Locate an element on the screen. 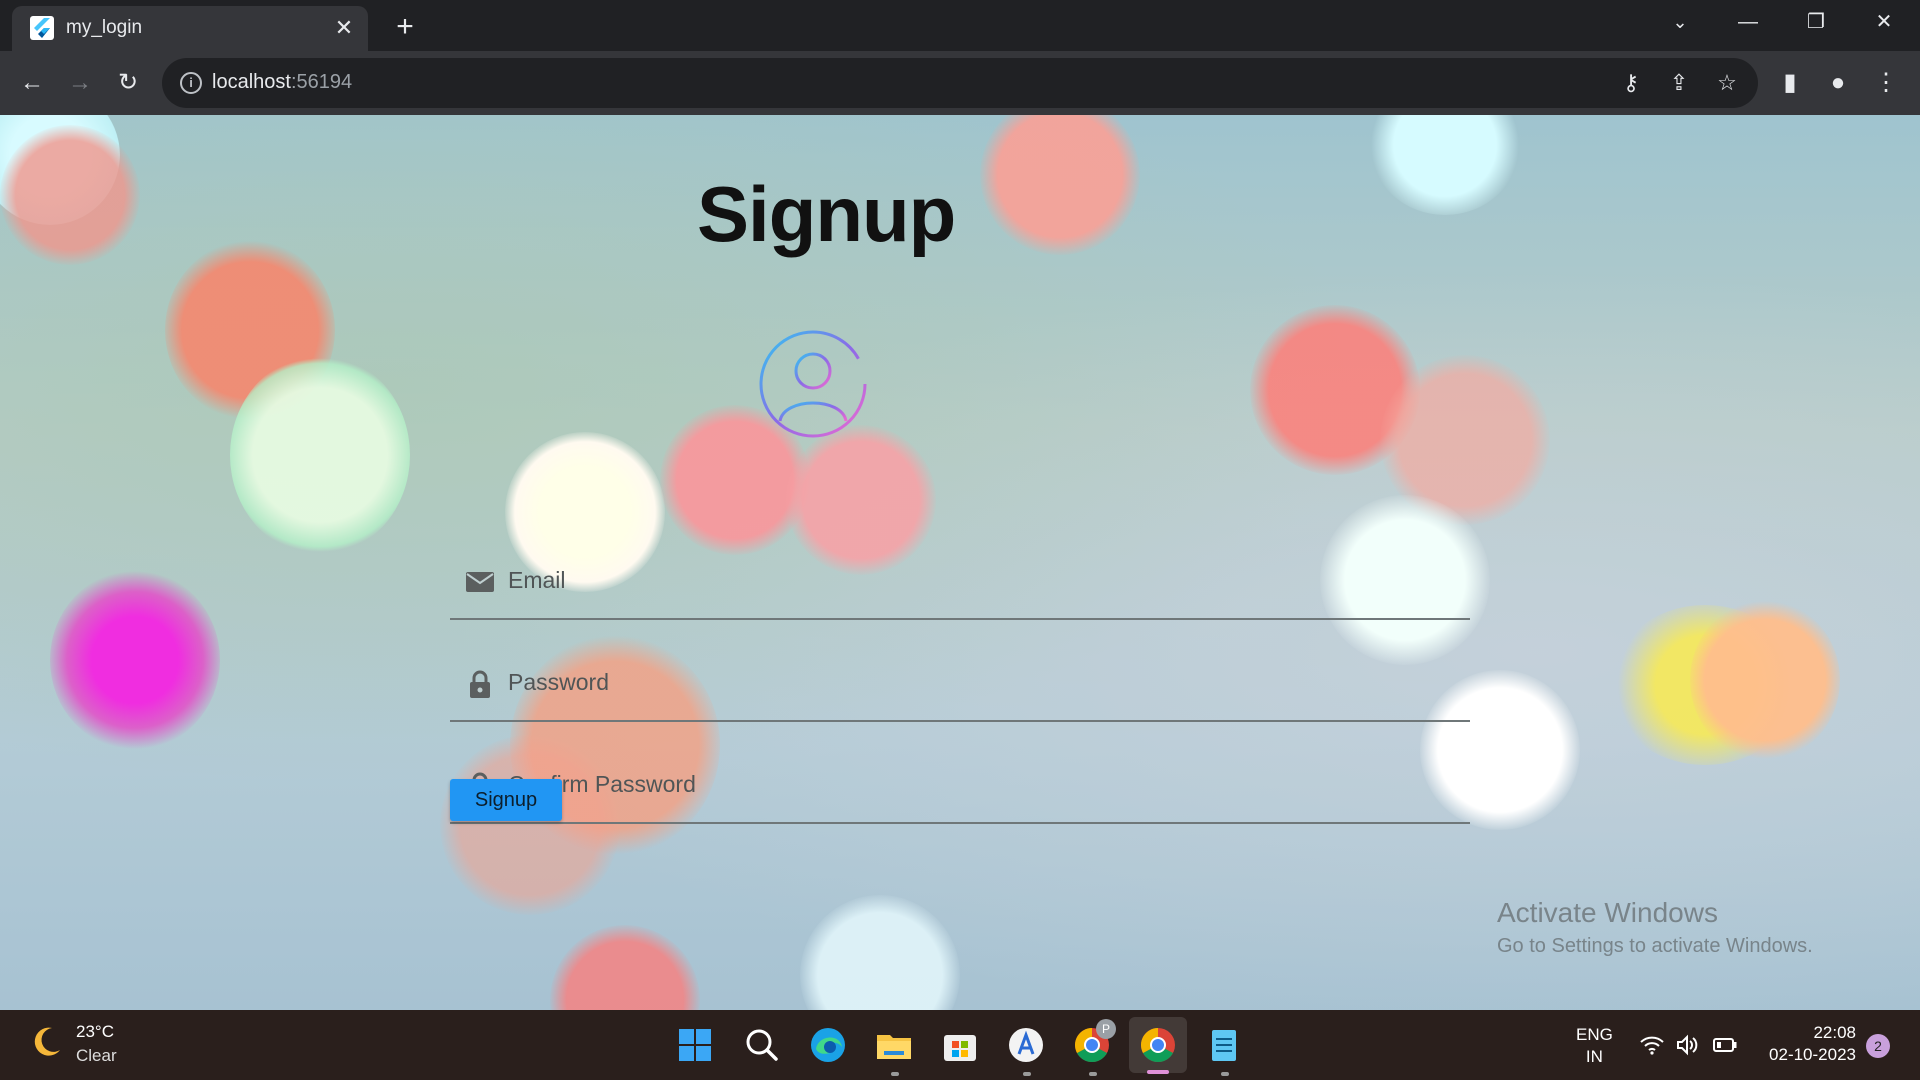 This screenshot has height=1080, width=1920. new-tab-button: + is located at coordinates (405, 27).